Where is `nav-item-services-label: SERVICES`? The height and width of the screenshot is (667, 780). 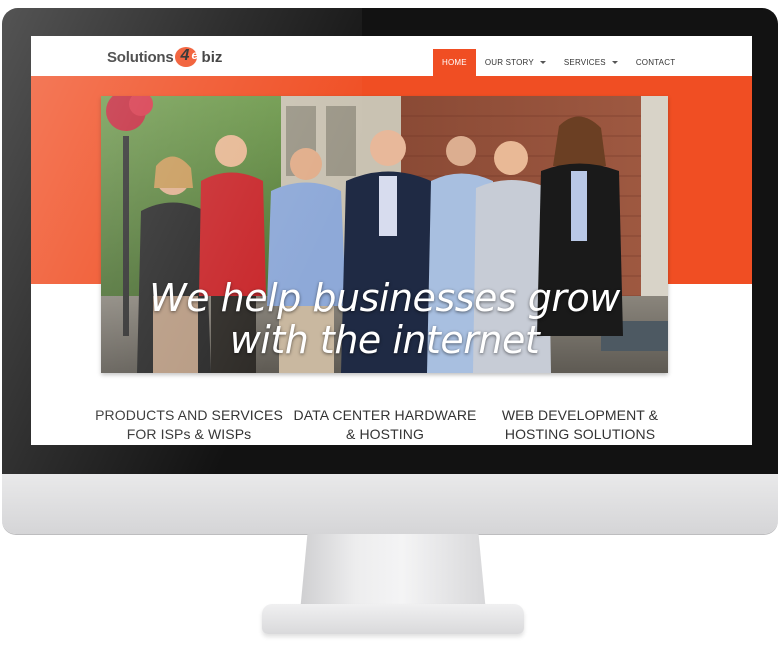
nav-item-services-label: SERVICES is located at coordinates (584, 62).